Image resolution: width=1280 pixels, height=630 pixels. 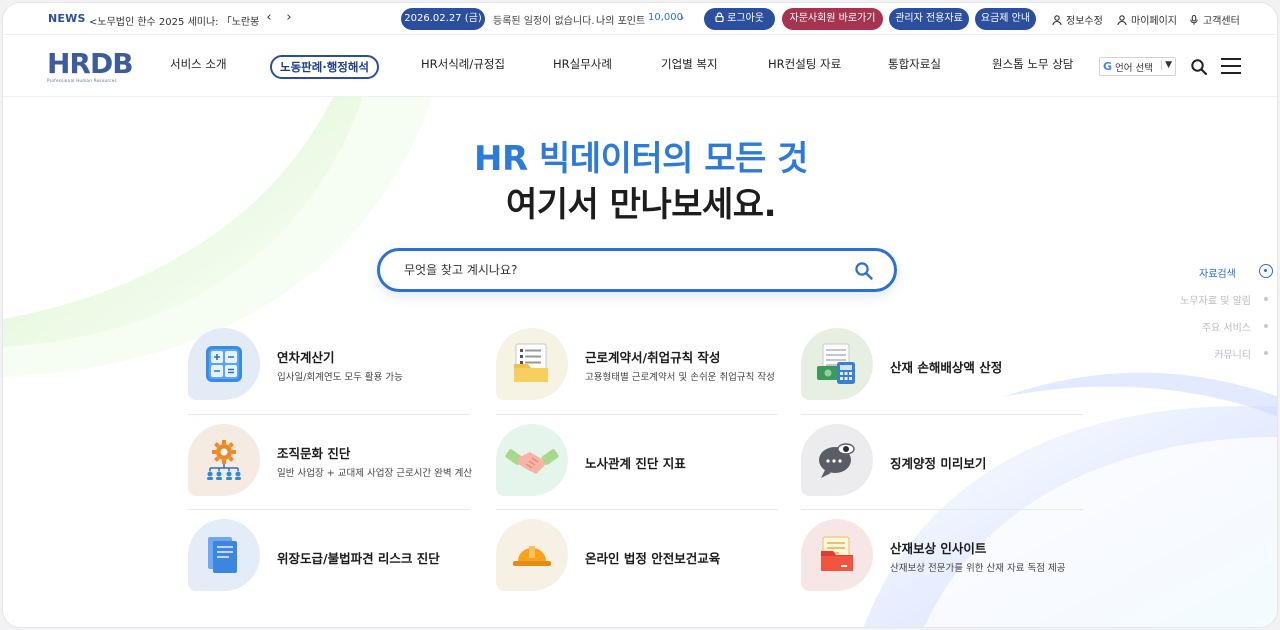 I want to click on hero-title-line1: HR 빅데이터의 모든 것, so click(x=641, y=159).